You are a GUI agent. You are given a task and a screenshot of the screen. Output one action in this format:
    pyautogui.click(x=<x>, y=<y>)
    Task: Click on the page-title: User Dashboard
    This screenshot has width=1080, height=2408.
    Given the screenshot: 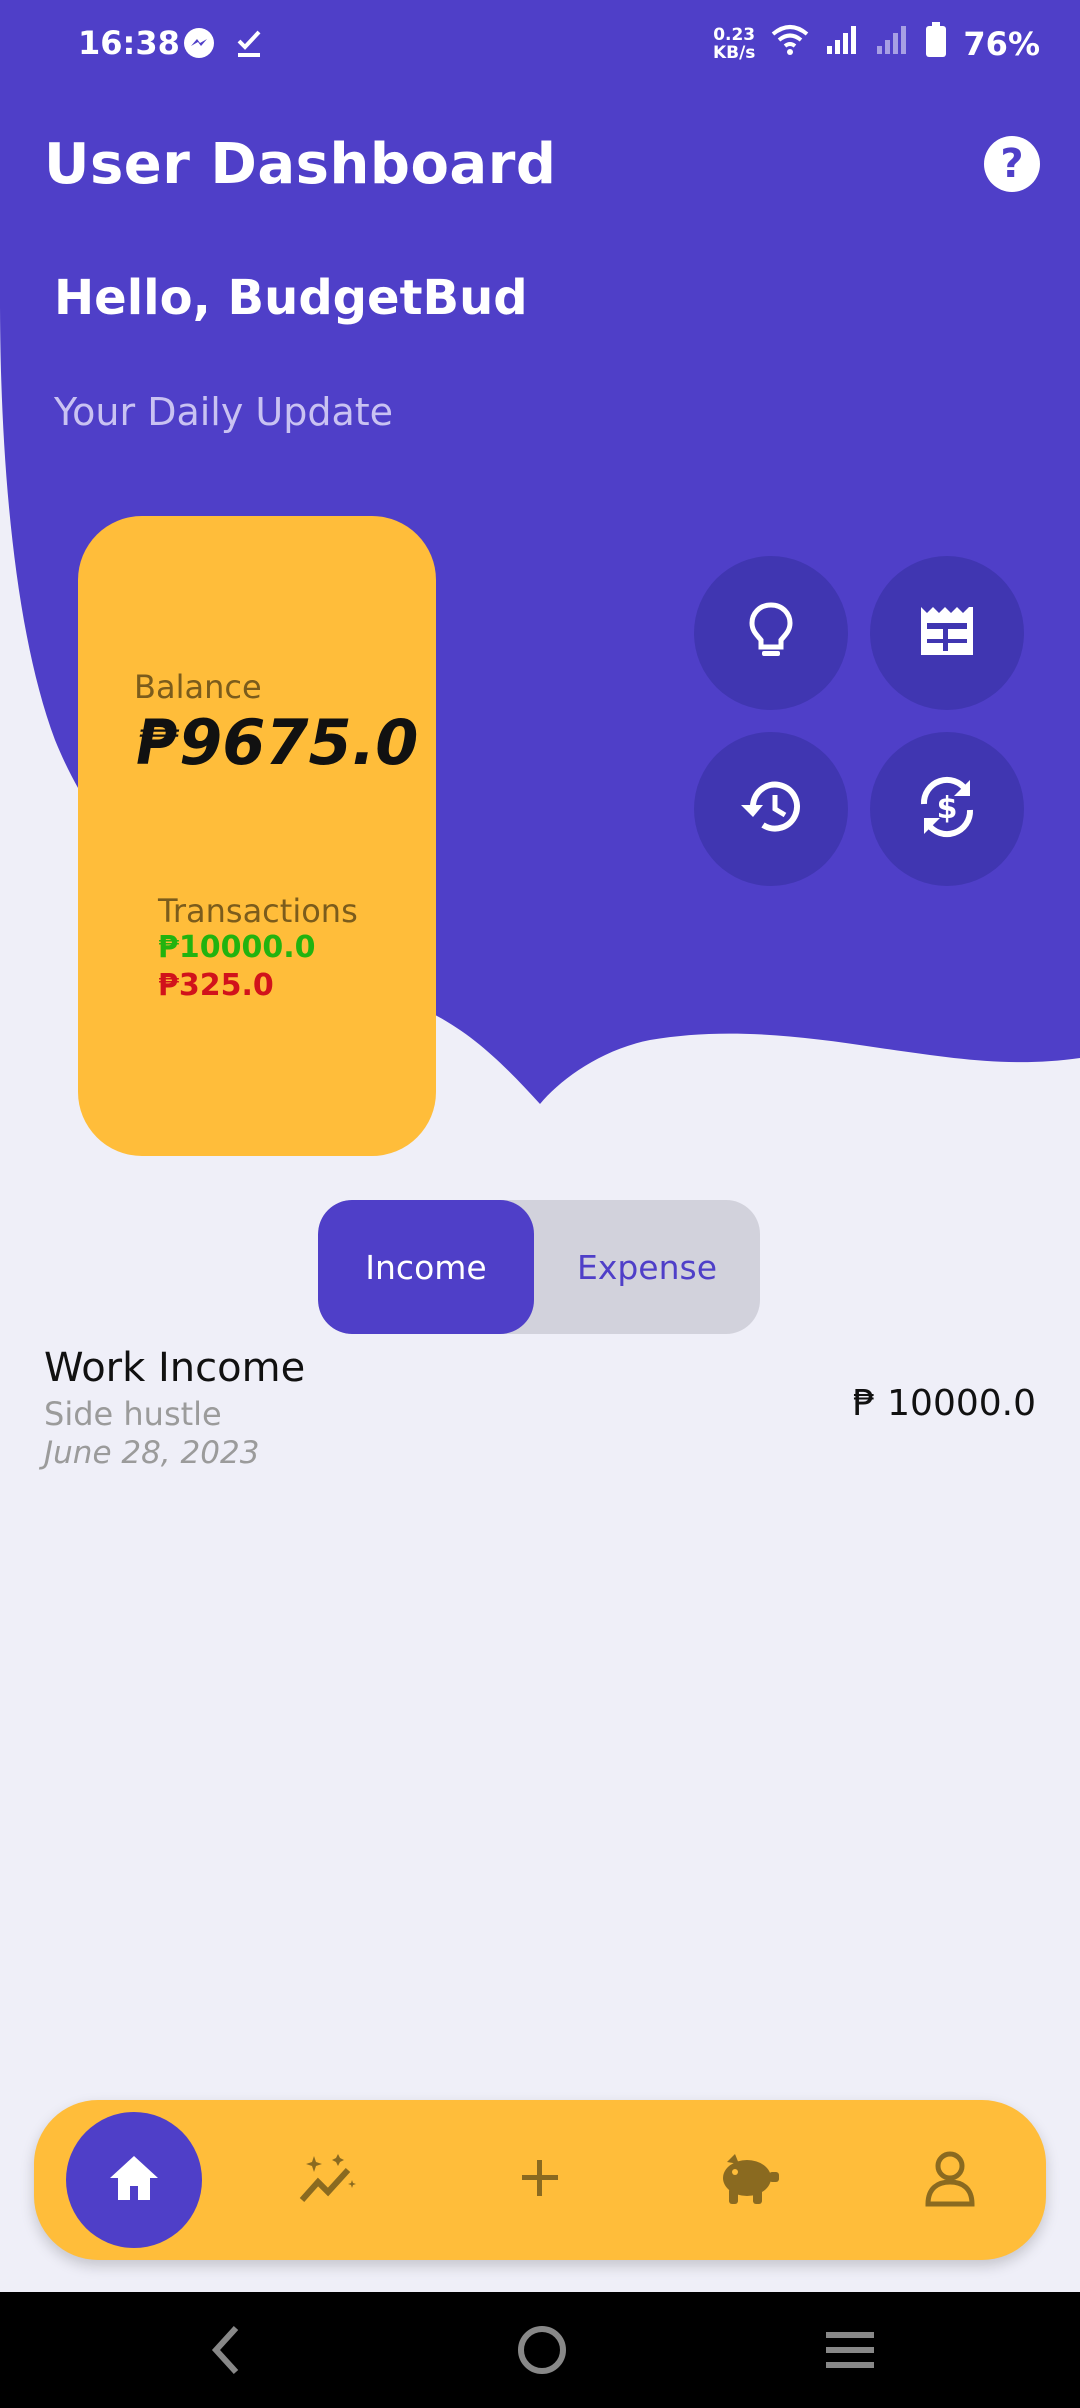 What is the action you would take?
    pyautogui.click(x=300, y=164)
    